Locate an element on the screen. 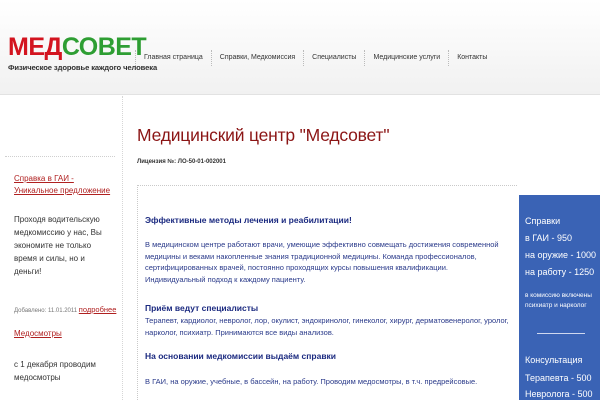  news-date: Добавлено: 11.01.2011 is located at coordinates (46, 311).